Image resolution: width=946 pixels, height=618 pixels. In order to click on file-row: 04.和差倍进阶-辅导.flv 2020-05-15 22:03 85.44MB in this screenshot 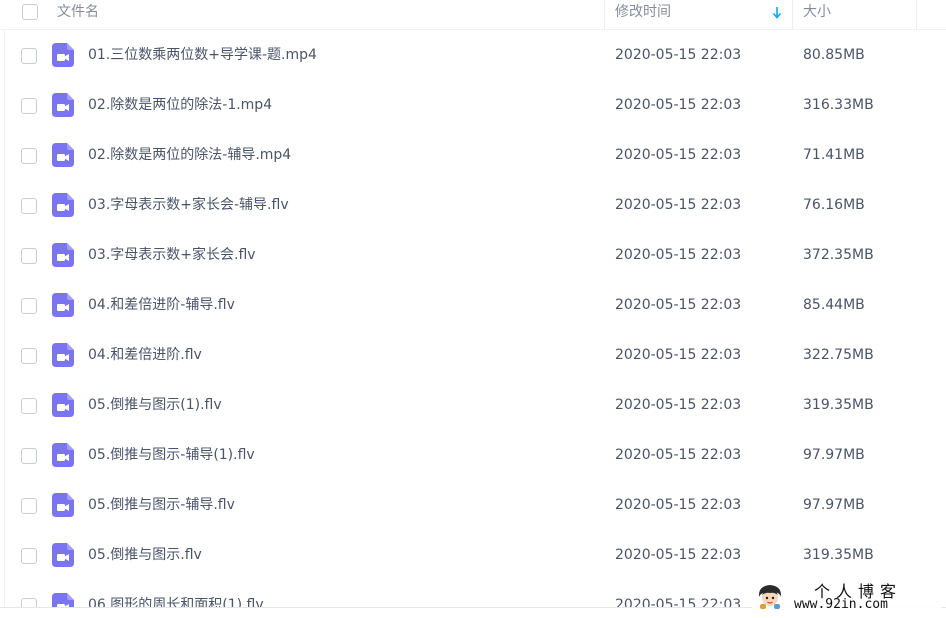, I will do `click(473, 305)`.